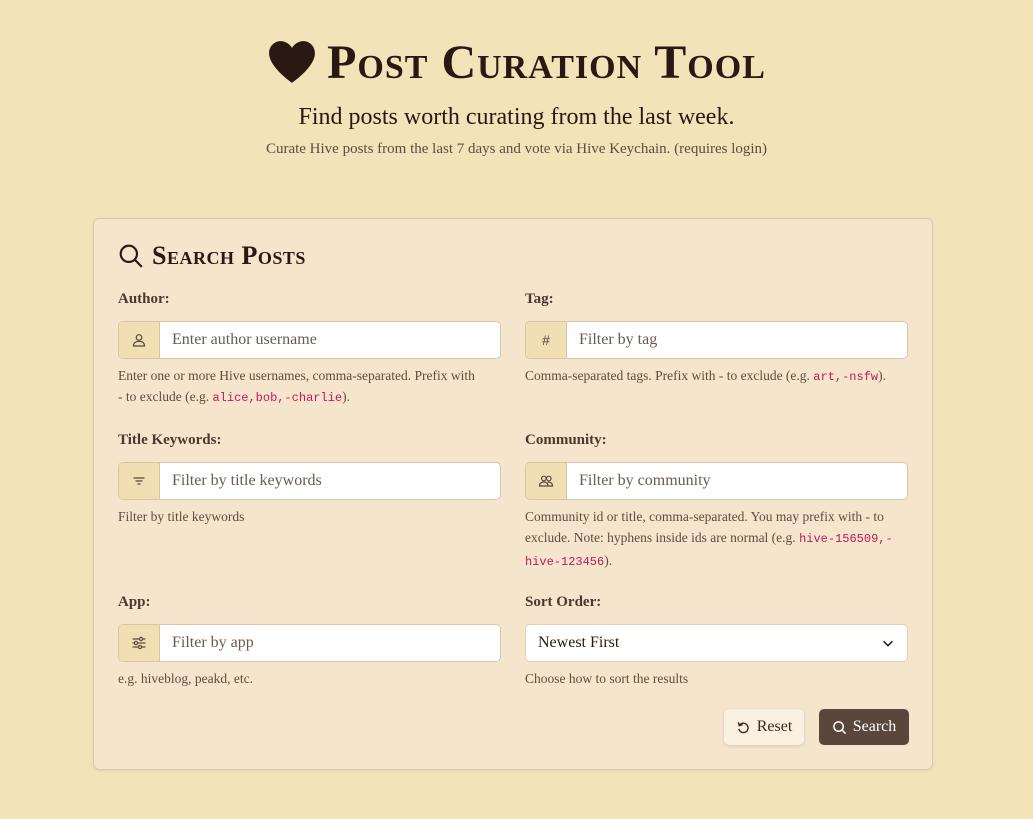 The width and height of the screenshot is (1033, 819). I want to click on people-icon, so click(546, 481).